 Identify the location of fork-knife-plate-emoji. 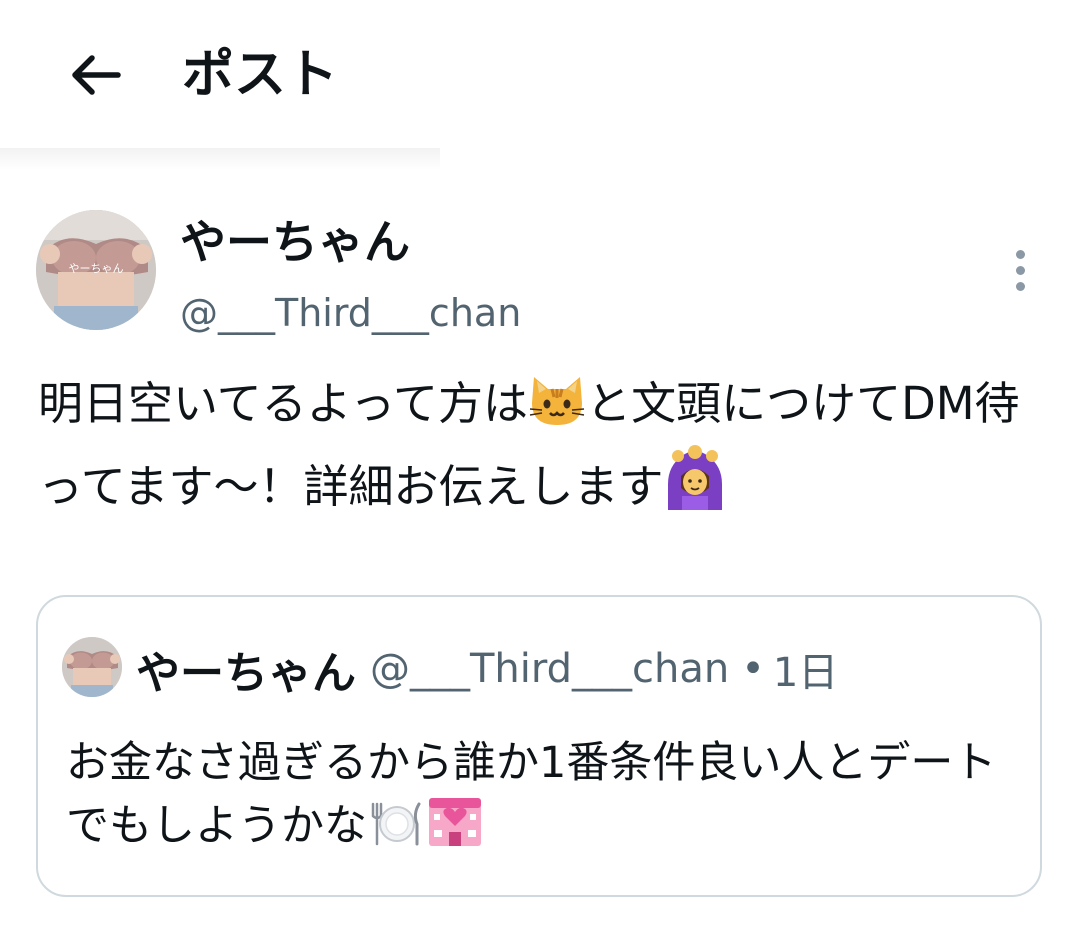
(396, 831).